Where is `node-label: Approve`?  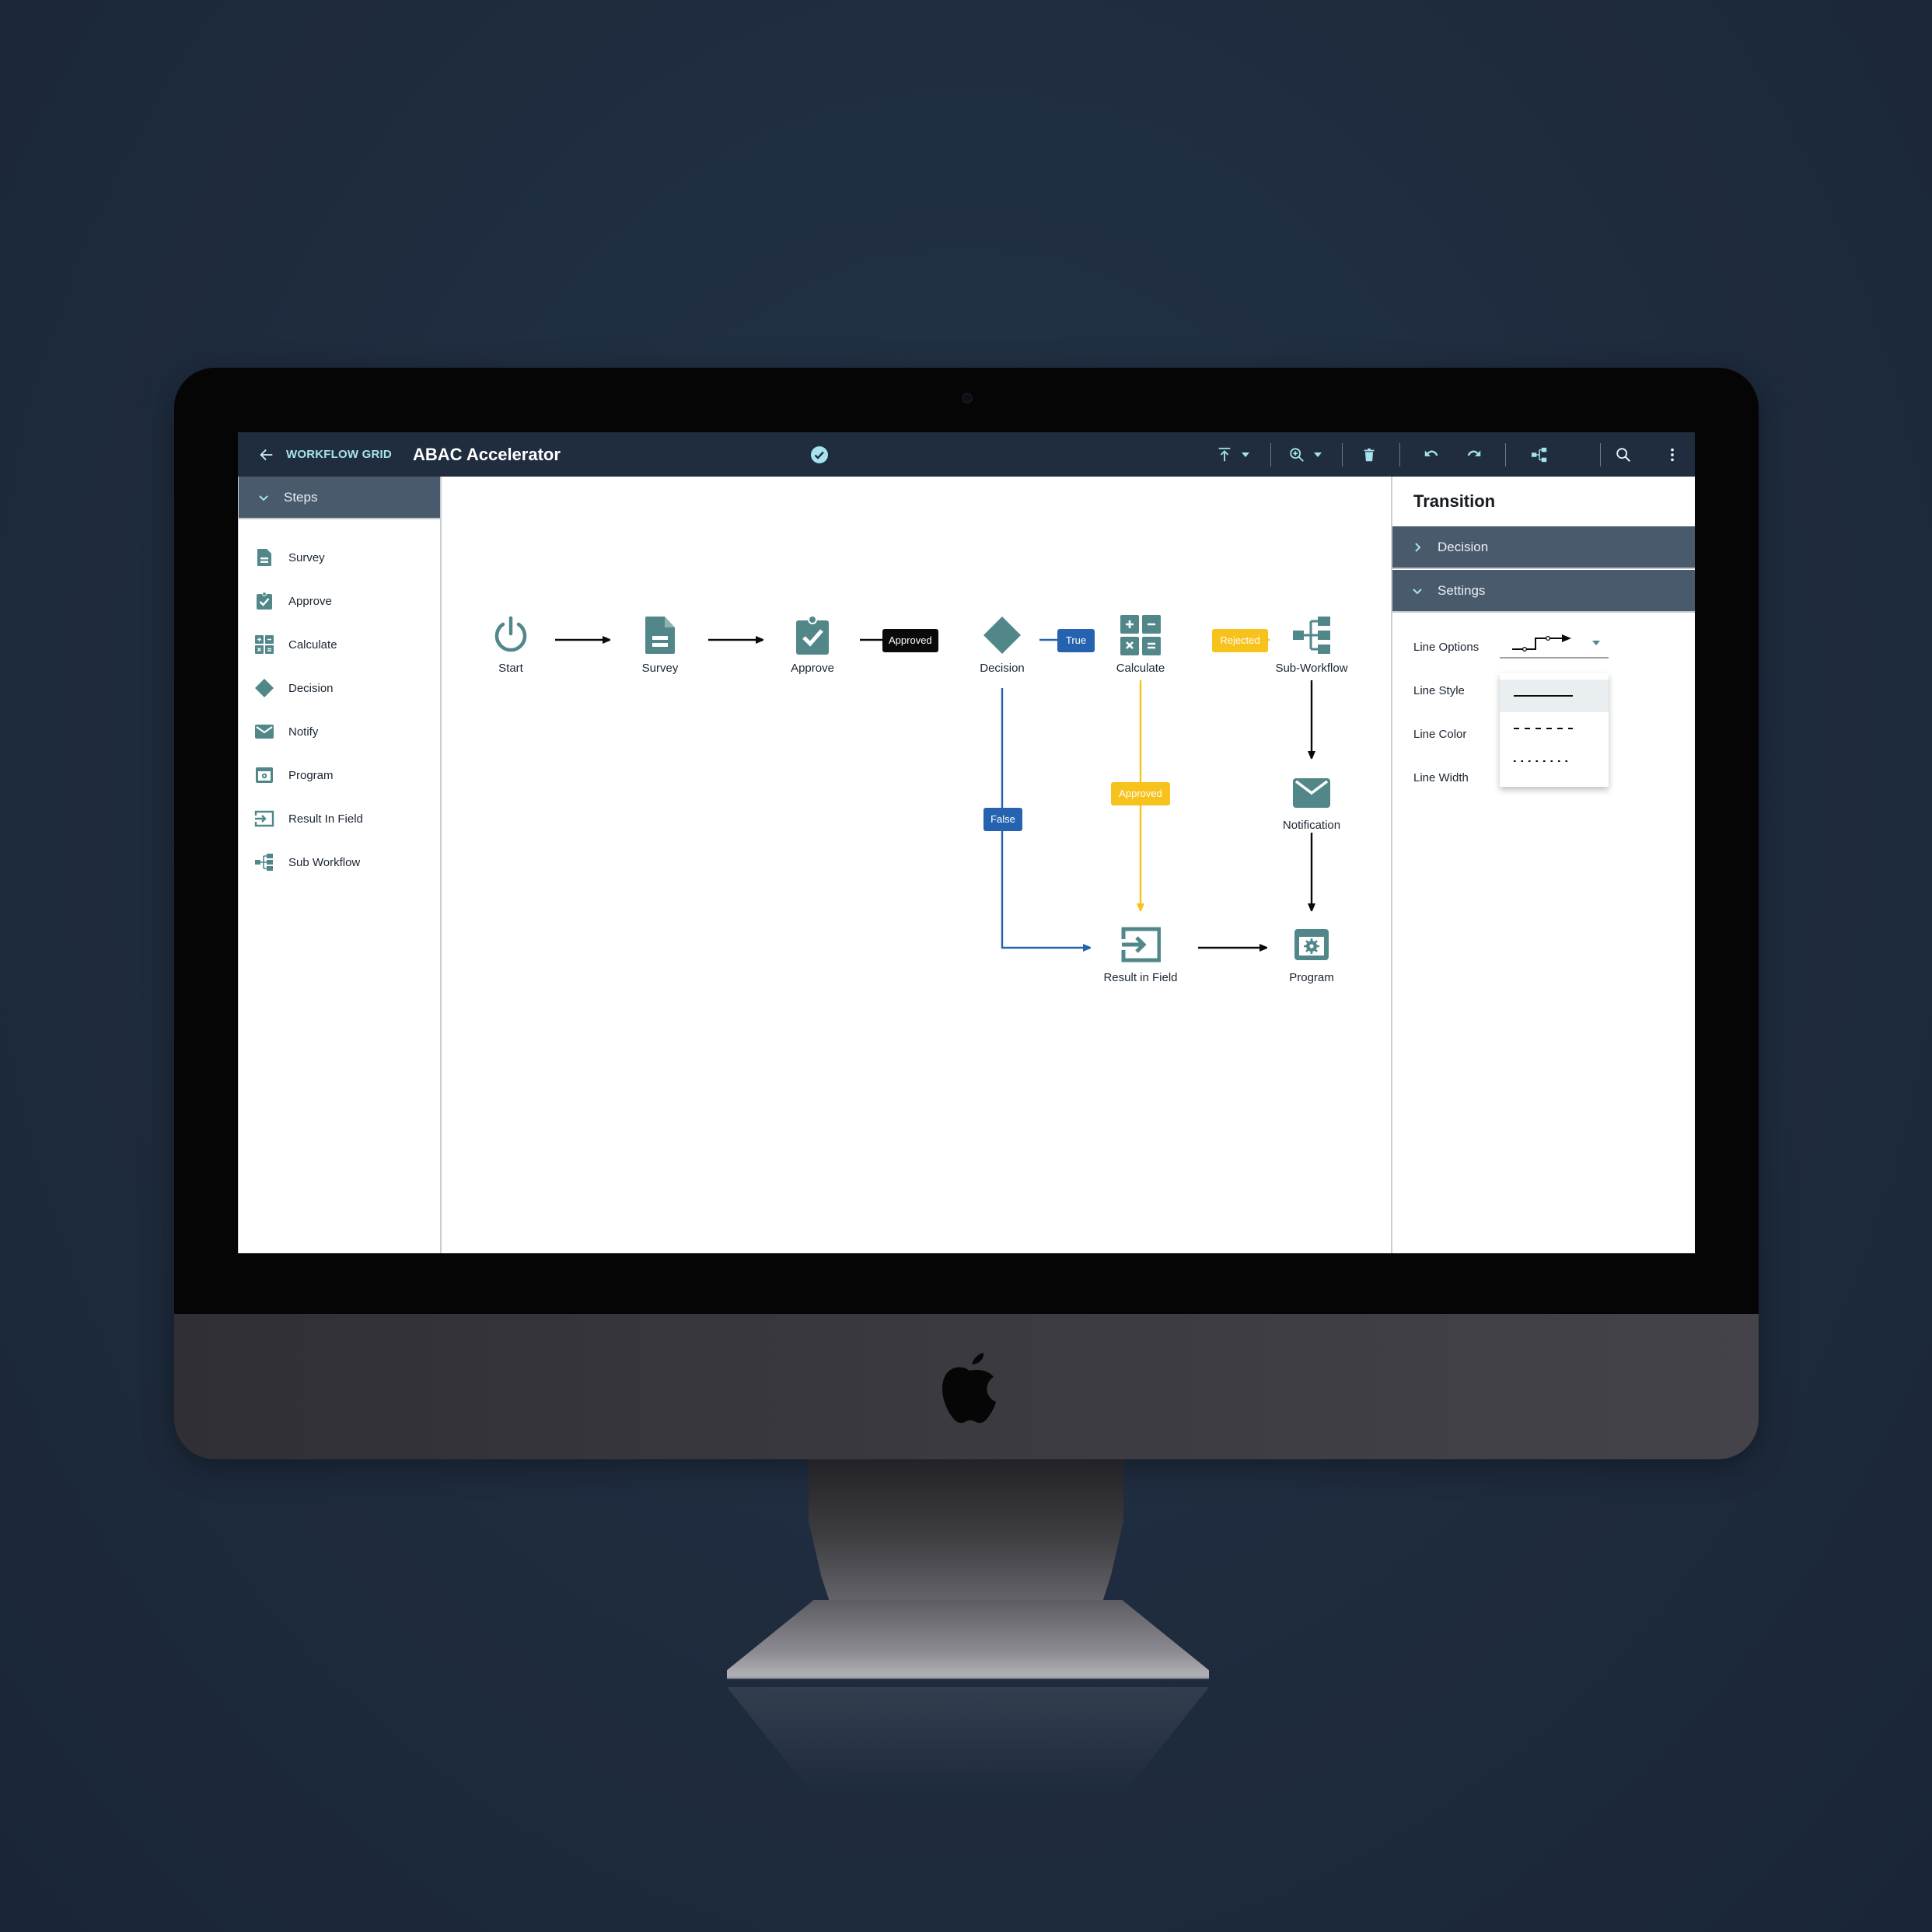
node-label: Approve is located at coordinates (812, 668).